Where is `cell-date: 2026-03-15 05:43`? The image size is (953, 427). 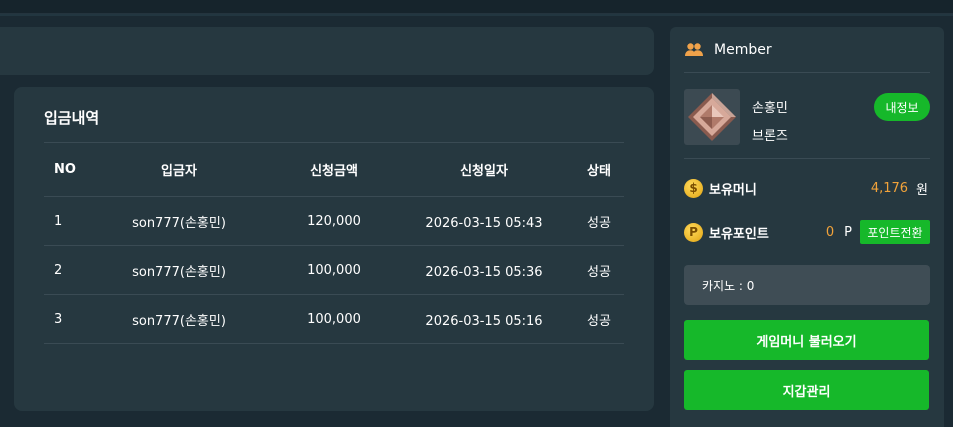 cell-date: 2026-03-15 05:43 is located at coordinates (484, 221).